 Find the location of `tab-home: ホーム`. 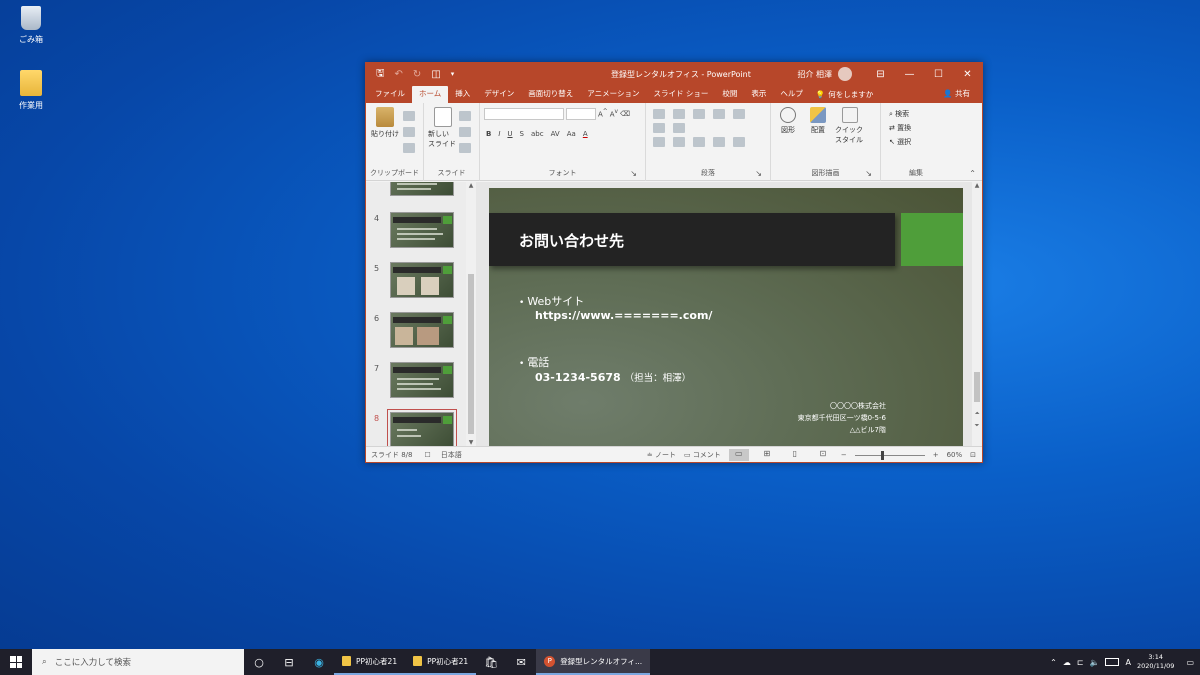

tab-home: ホーム is located at coordinates (430, 94).